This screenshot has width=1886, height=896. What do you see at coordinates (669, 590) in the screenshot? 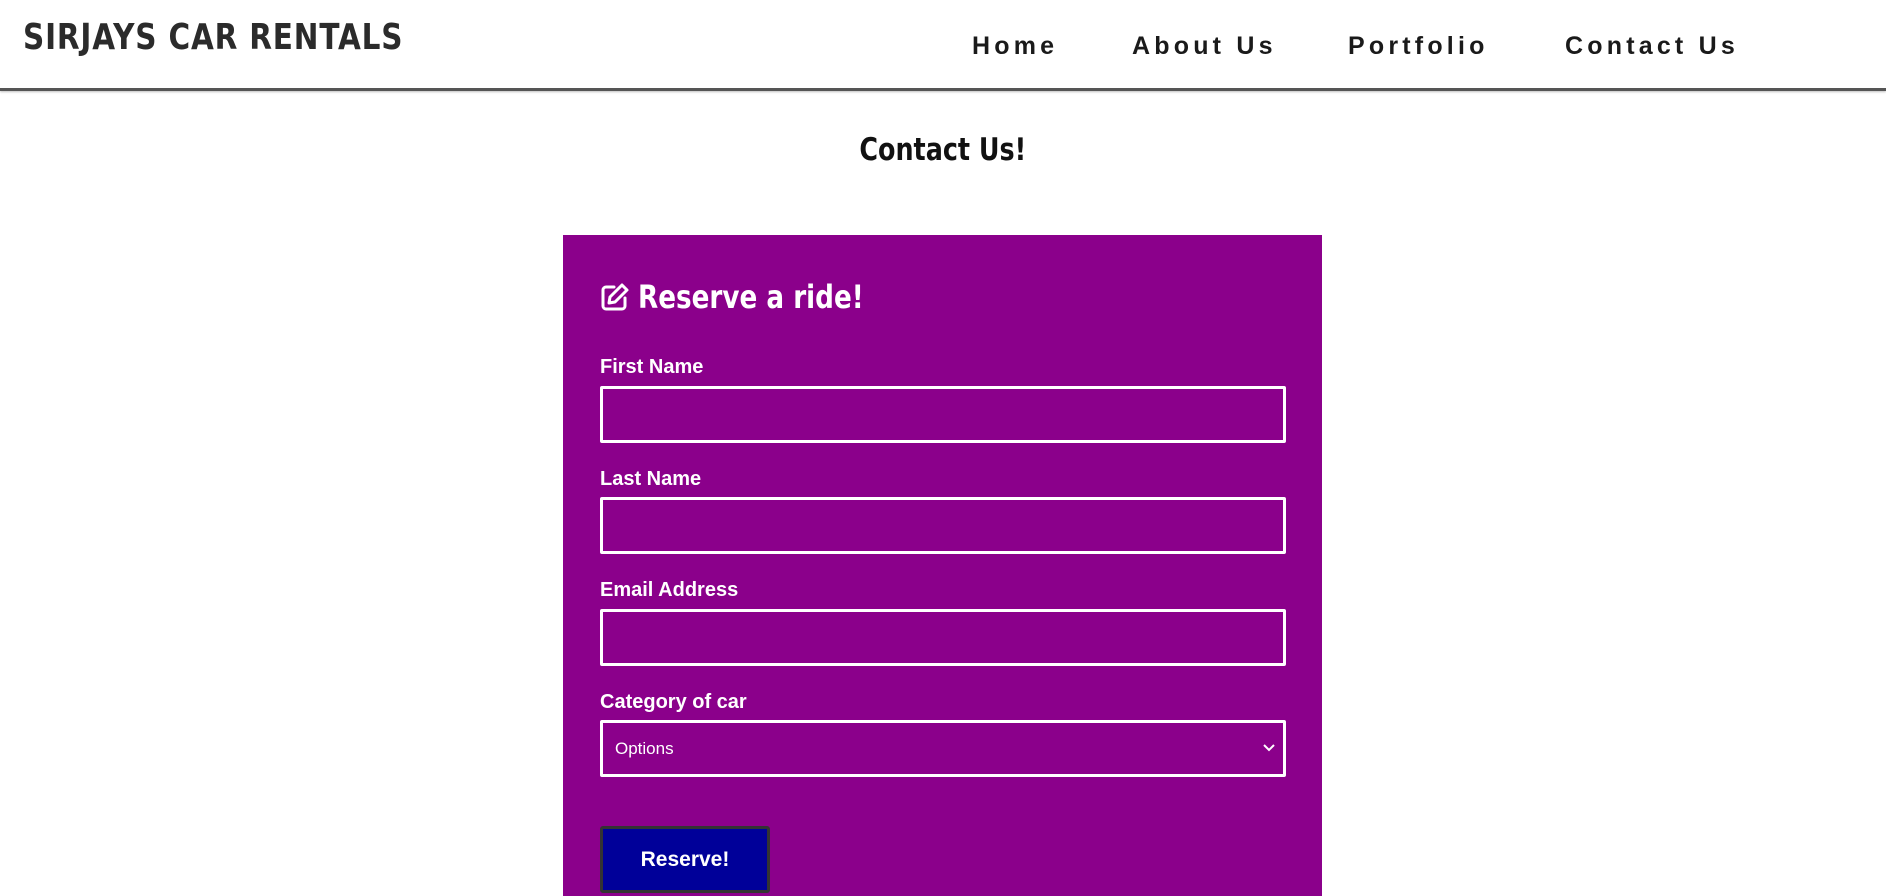
I see `email-address-label: Email Address` at bounding box center [669, 590].